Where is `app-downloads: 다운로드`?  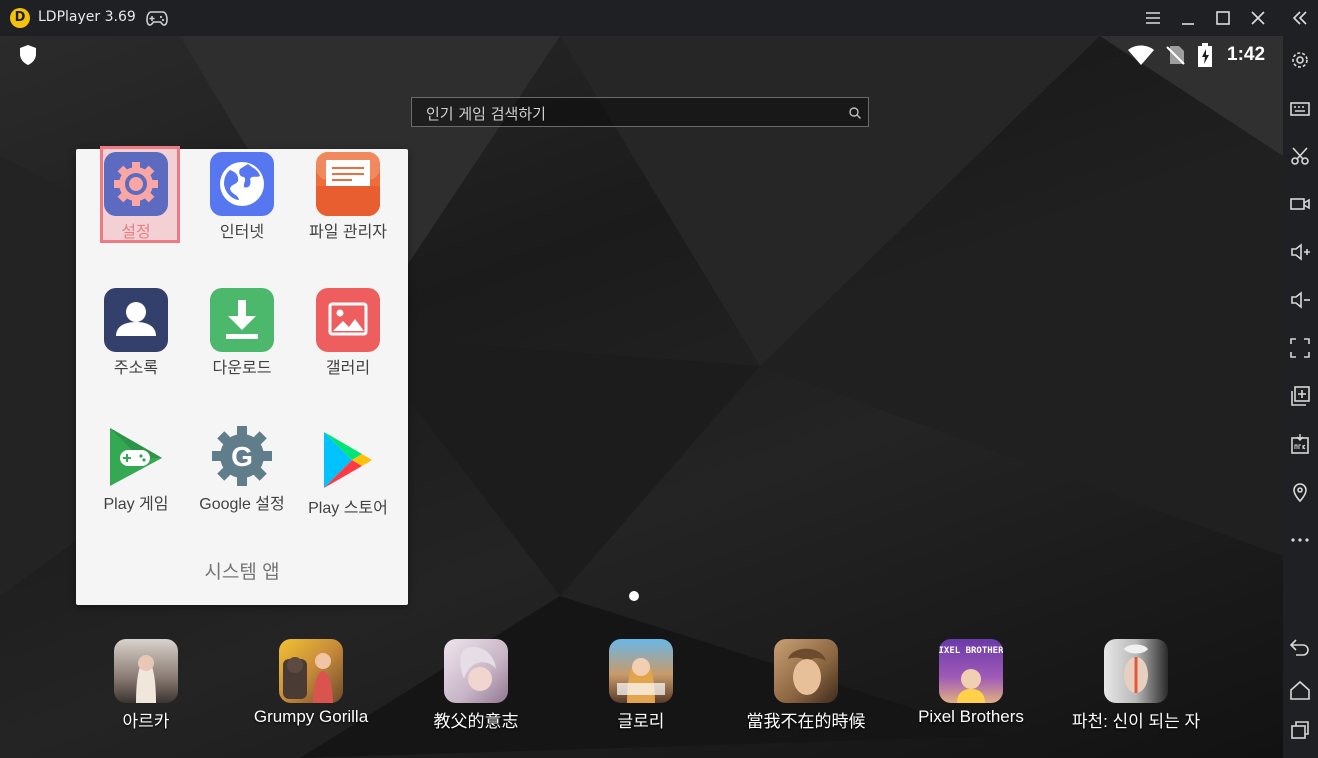 app-downloads: 다운로드 is located at coordinates (242, 333).